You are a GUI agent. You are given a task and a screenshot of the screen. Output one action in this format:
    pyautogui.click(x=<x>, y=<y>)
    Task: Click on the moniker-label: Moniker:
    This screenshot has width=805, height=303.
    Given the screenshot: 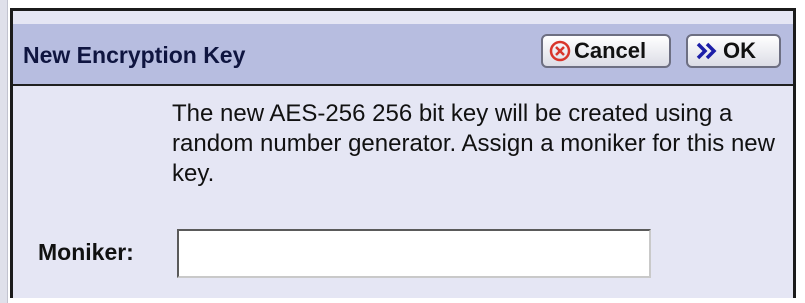 What is the action you would take?
    pyautogui.click(x=86, y=252)
    